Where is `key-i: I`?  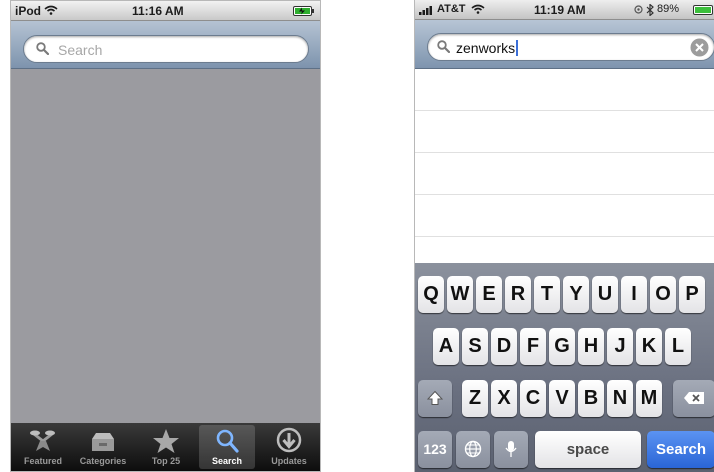 key-i: I is located at coordinates (634, 294).